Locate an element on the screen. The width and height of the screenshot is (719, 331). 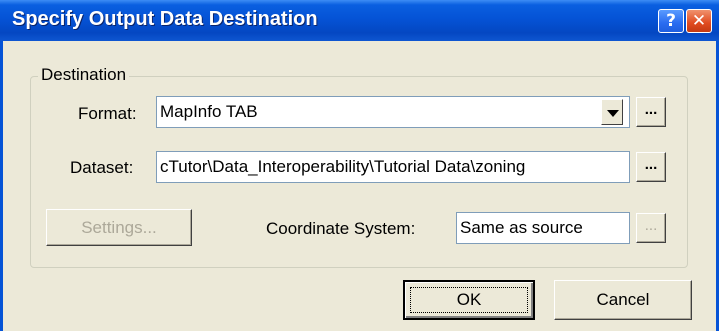
help-icon: ? is located at coordinates (671, 21).